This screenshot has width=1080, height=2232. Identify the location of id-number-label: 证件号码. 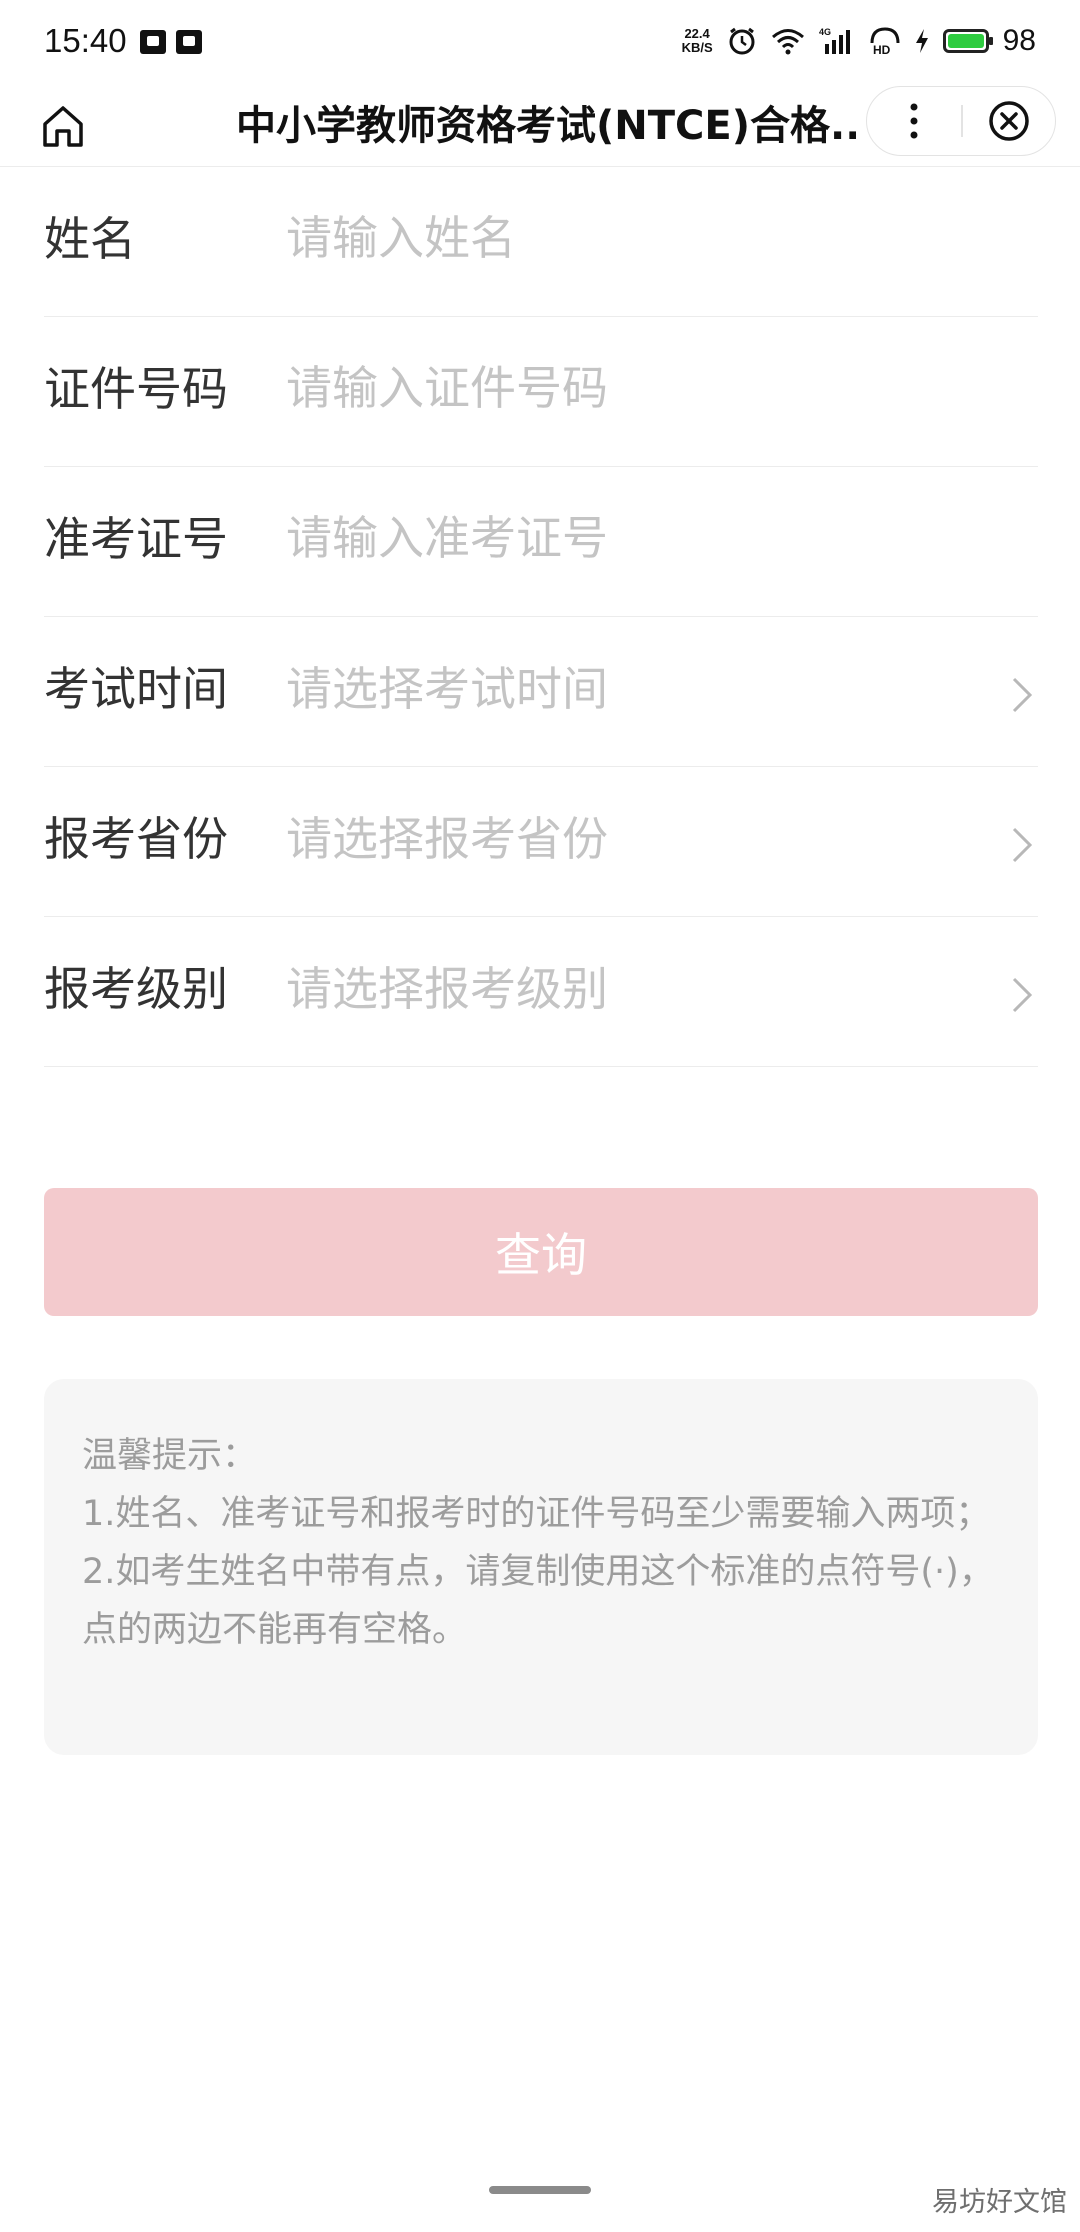
(136, 389).